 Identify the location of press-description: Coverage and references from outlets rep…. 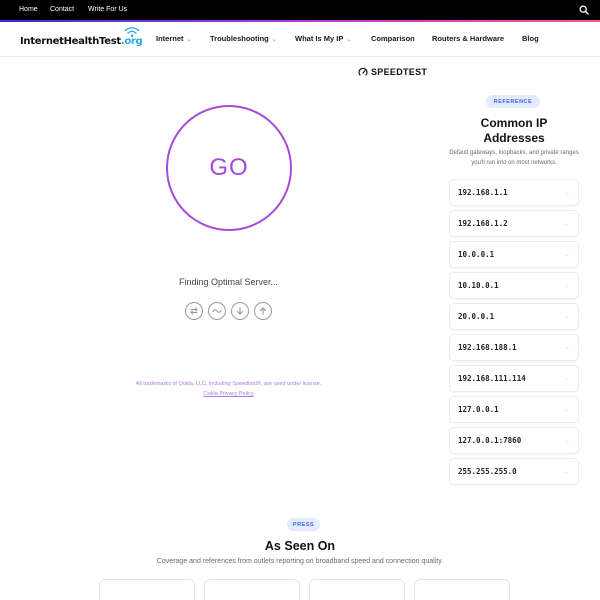
(300, 561).